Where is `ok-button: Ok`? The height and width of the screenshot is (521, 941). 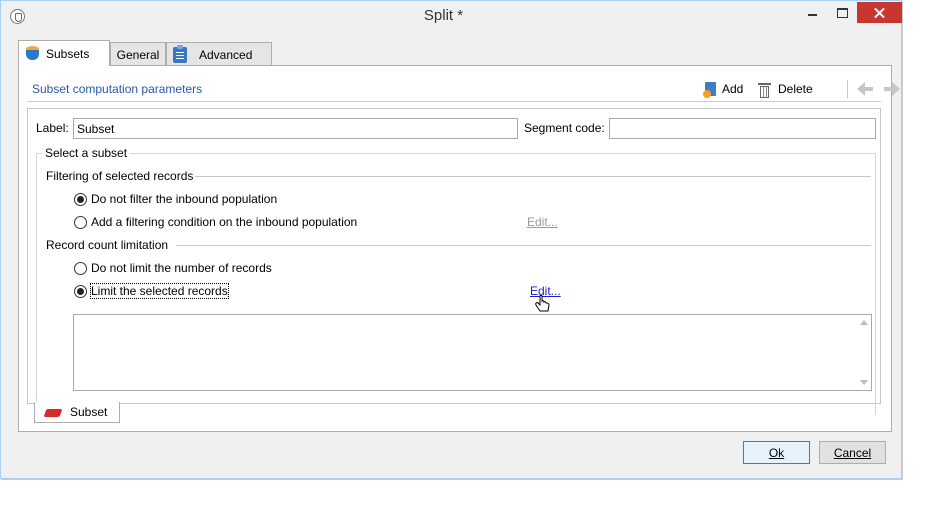 ok-button: Ok is located at coordinates (776, 452).